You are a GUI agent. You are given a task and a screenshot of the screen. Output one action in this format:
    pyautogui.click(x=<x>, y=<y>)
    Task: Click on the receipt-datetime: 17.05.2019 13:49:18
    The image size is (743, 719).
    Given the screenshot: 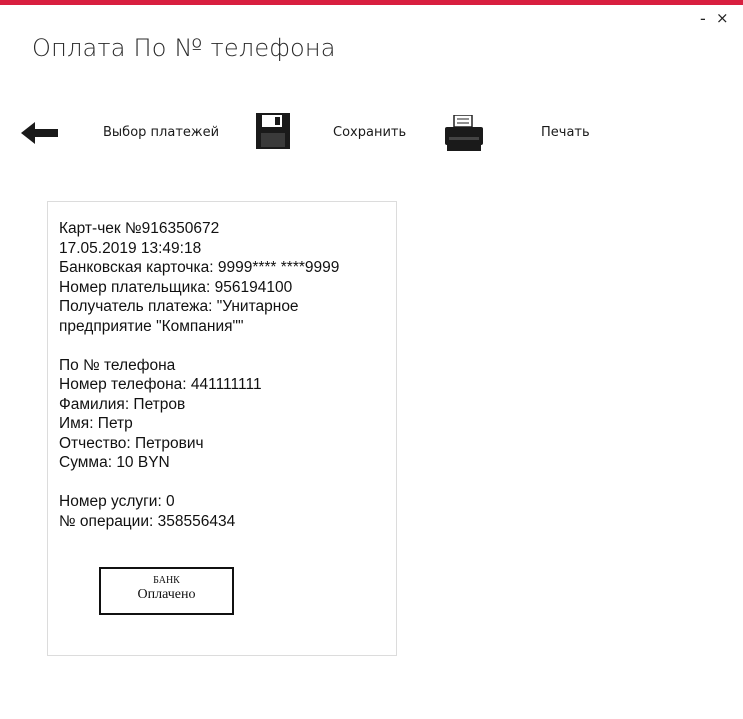 What is the action you would take?
    pyautogui.click(x=130, y=248)
    